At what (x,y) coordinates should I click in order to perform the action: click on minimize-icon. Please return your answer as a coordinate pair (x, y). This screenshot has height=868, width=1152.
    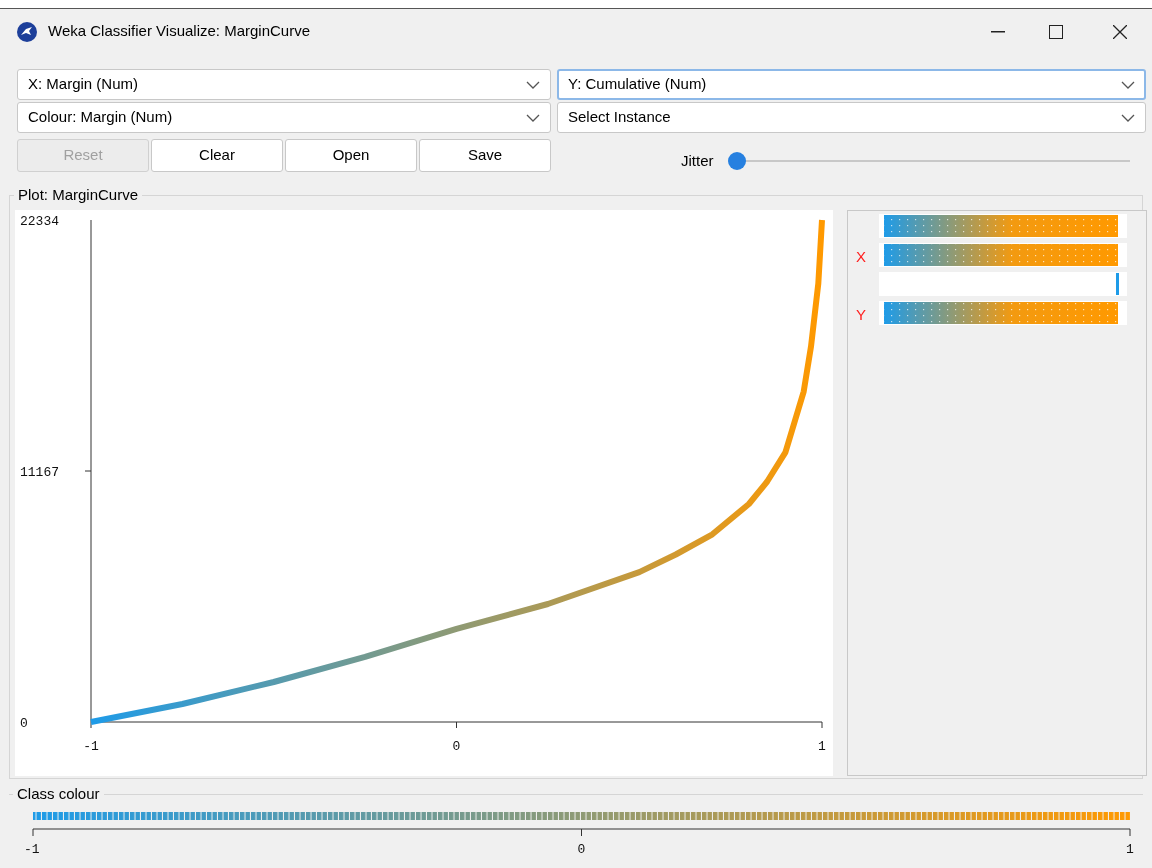
    Looking at the image, I should click on (998, 31).